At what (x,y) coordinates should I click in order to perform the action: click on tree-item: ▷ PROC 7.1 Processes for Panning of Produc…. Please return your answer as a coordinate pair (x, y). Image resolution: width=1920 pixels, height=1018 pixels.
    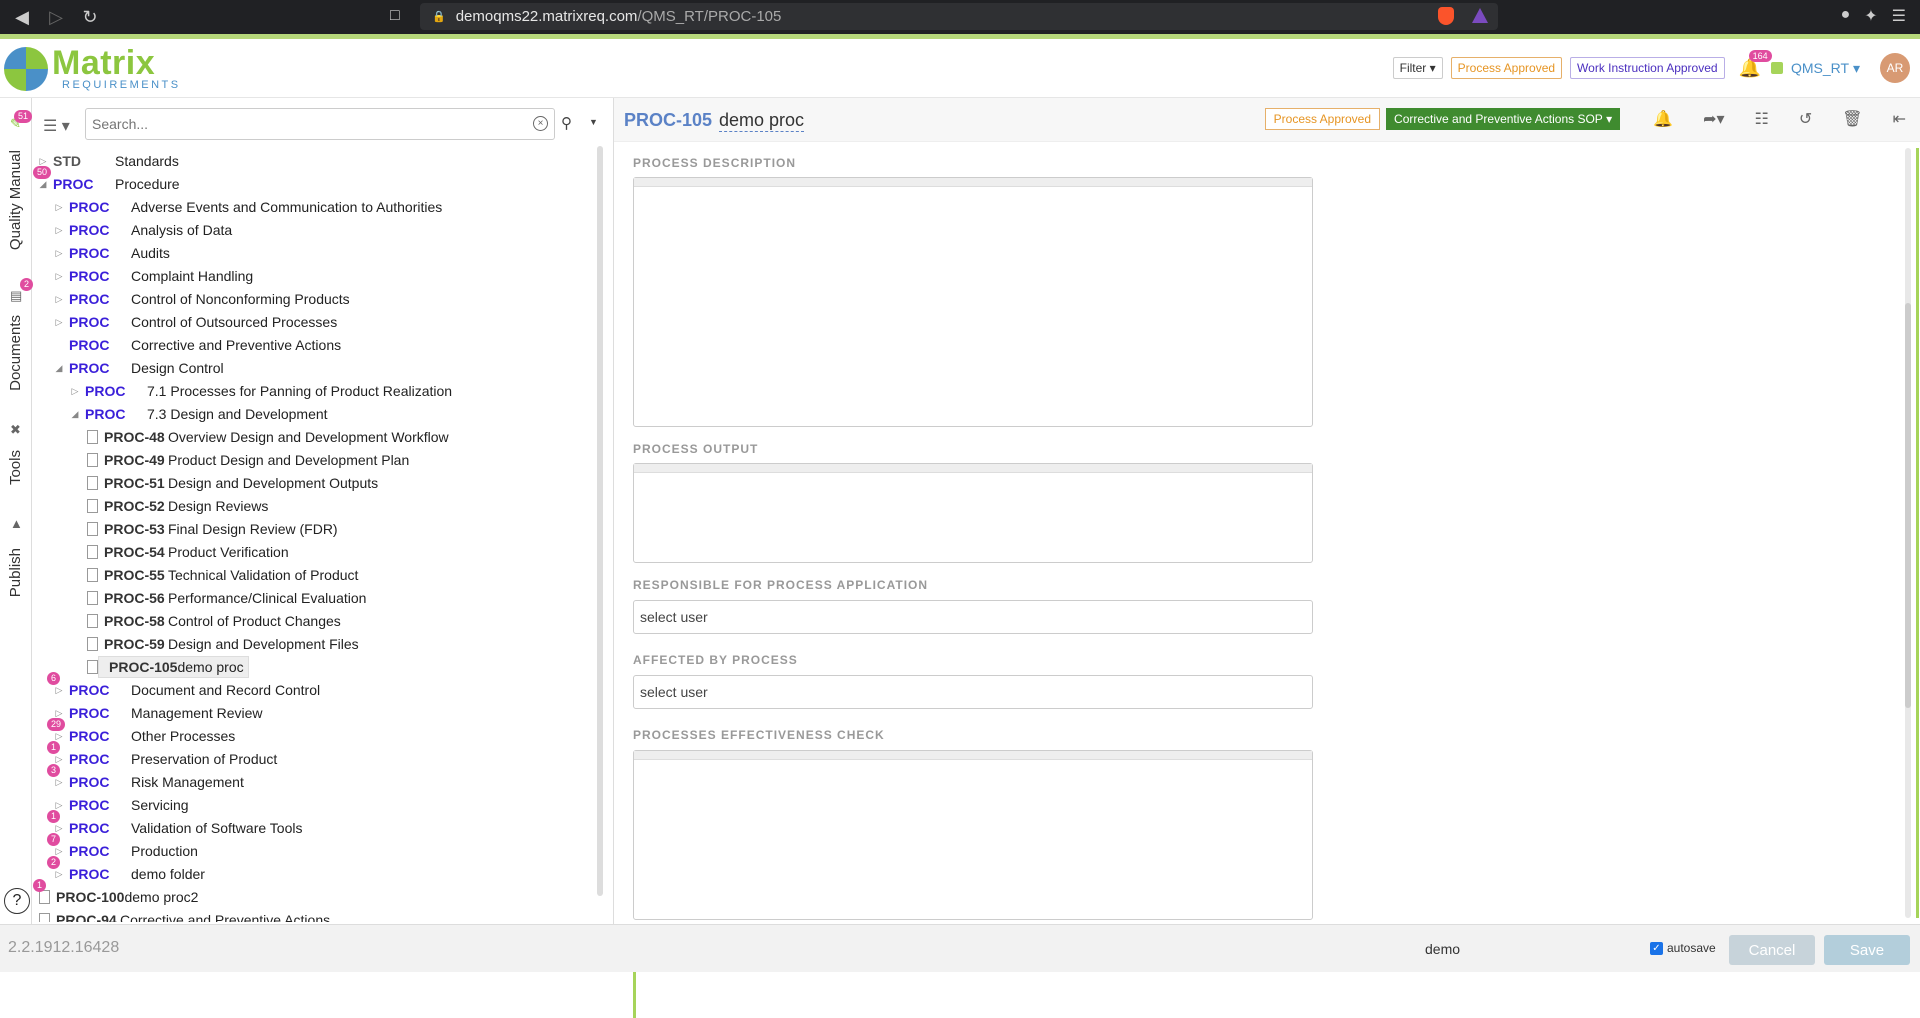
    Looking at the image, I should click on (261, 391).